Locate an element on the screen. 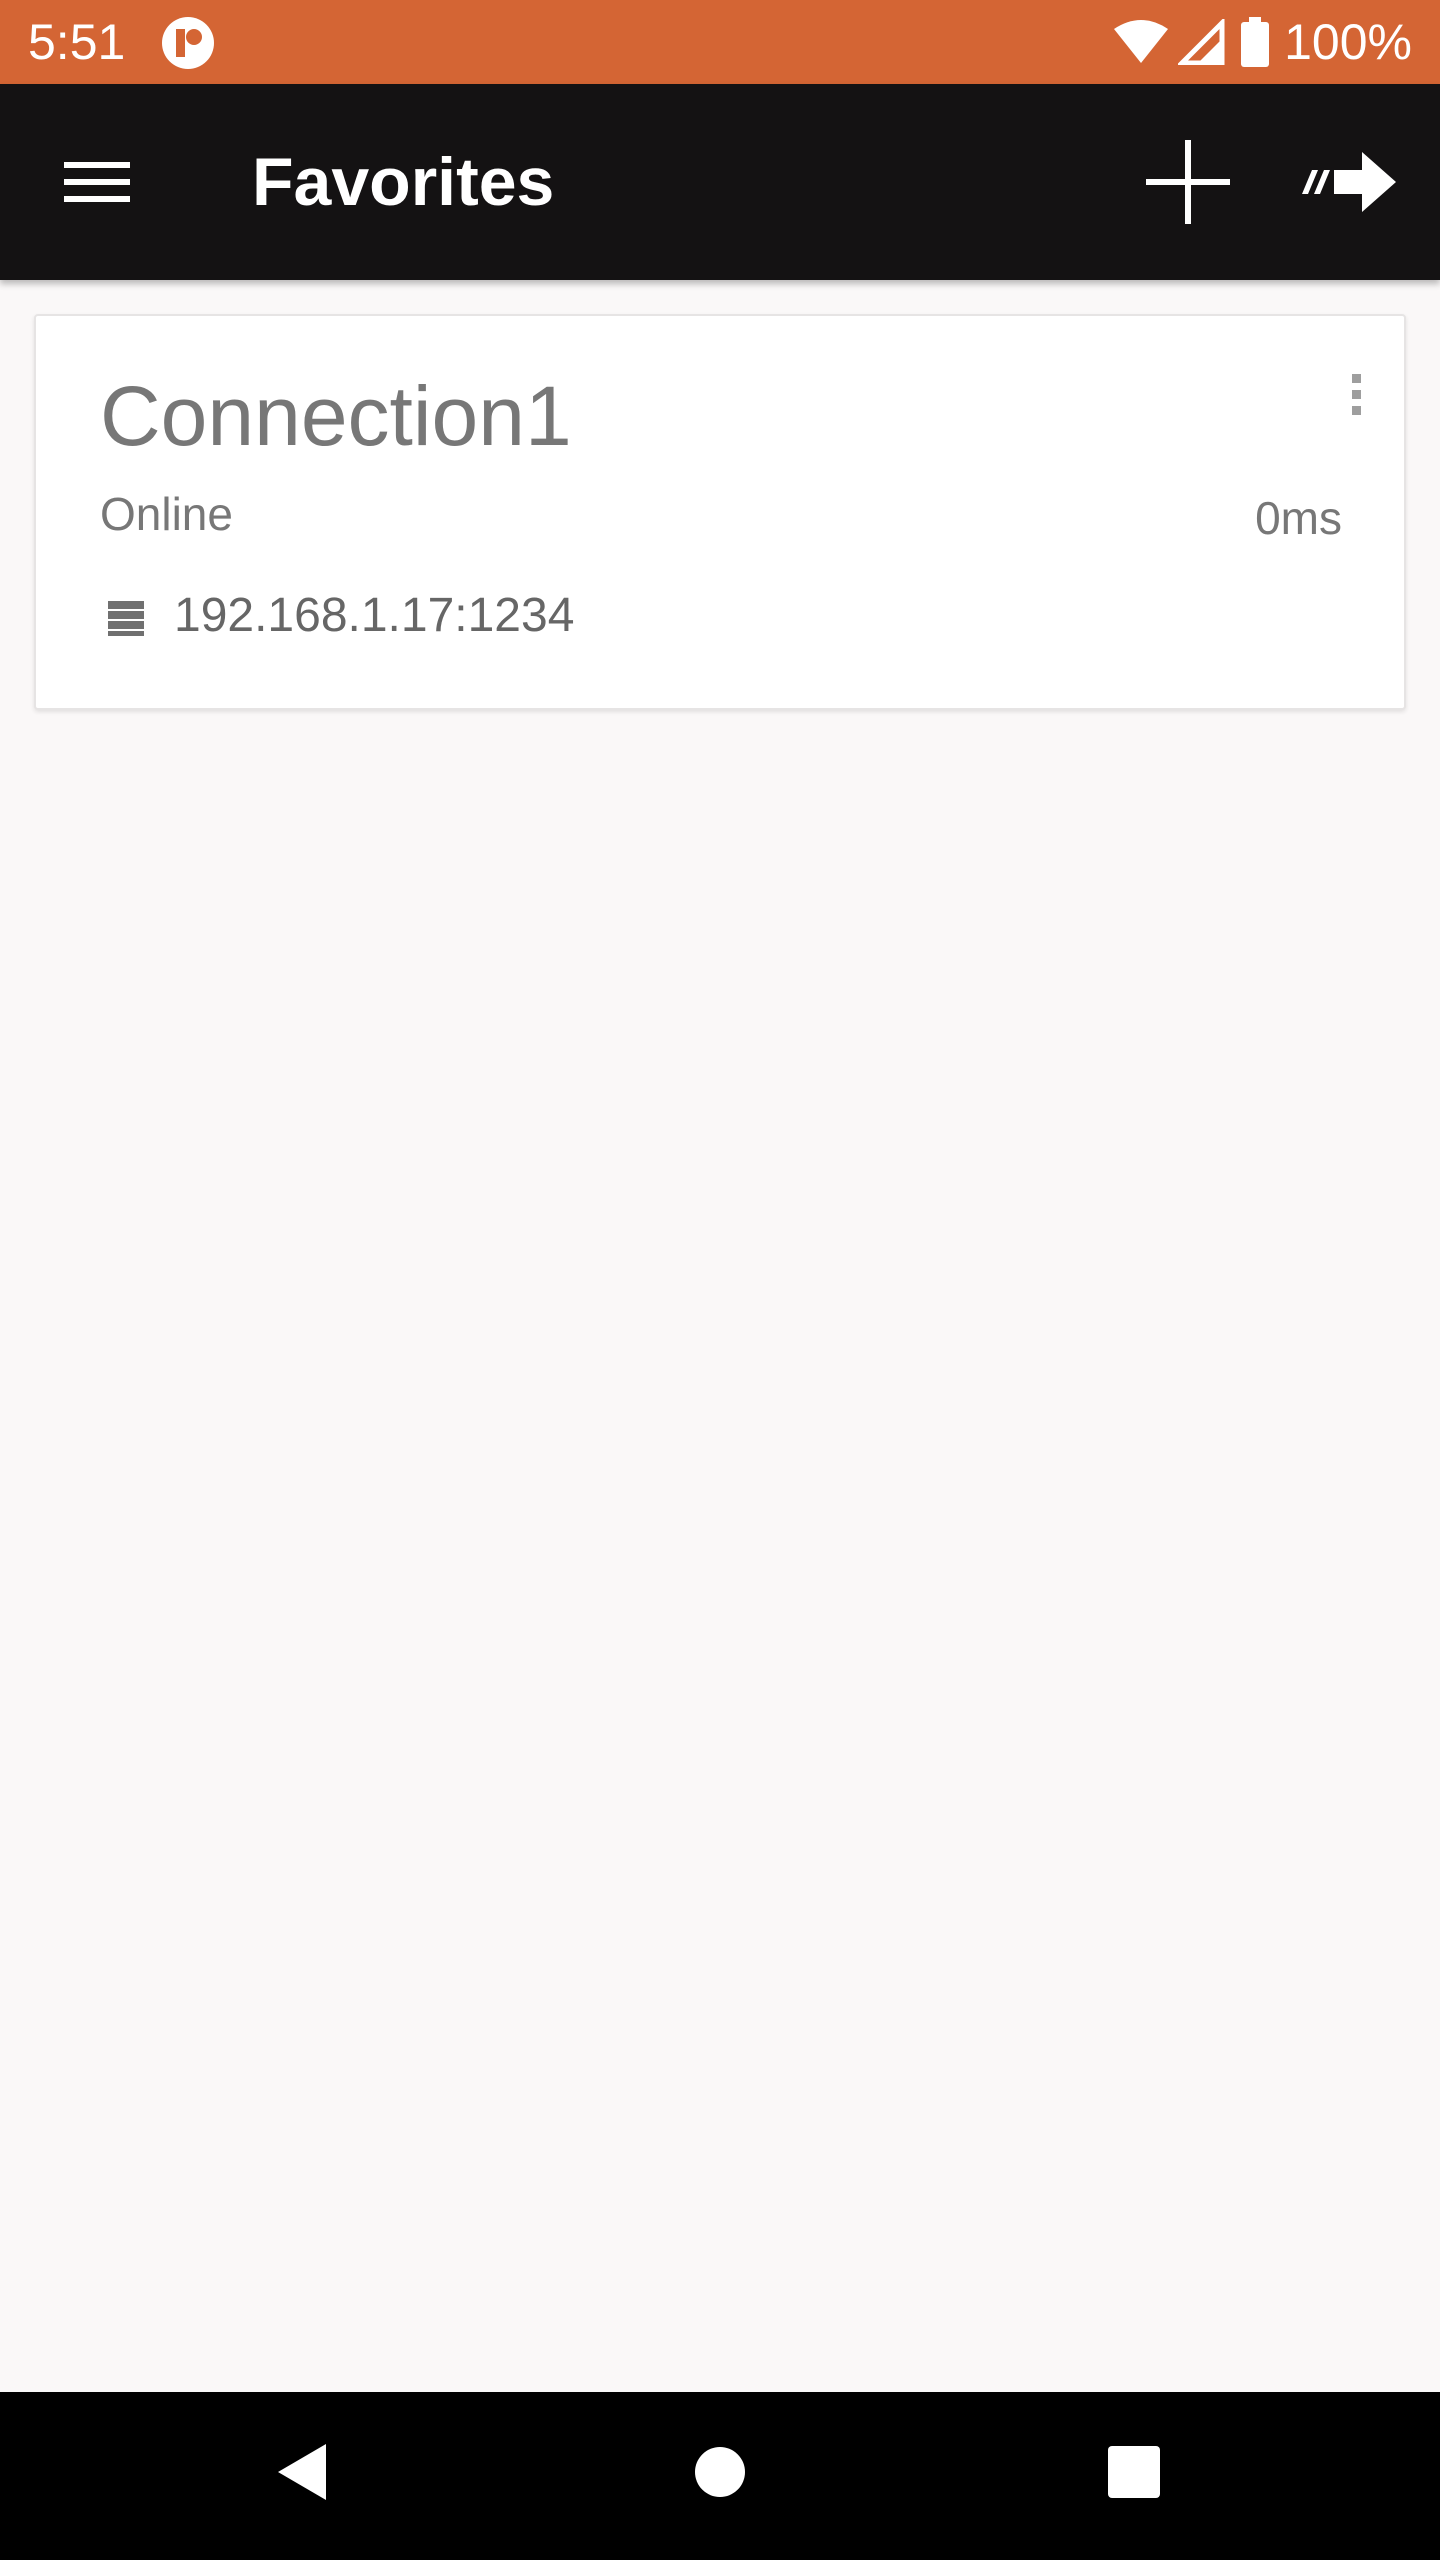 The height and width of the screenshot is (2560, 1440). status-icons: 100% is located at coordinates (1262, 42).